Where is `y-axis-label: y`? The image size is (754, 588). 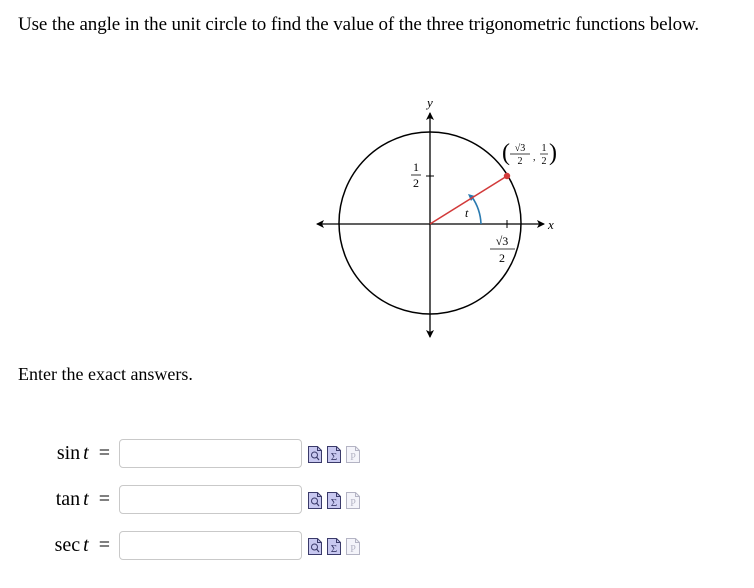
y-axis-label: y is located at coordinates (429, 102).